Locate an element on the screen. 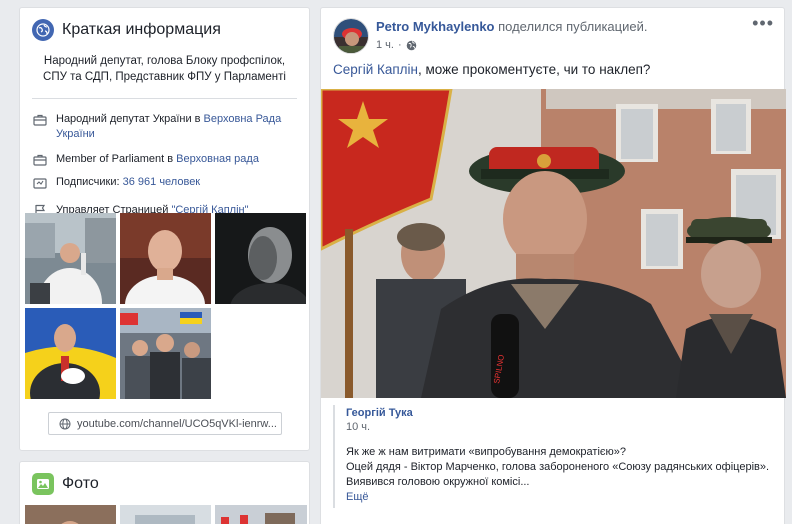 Image resolution: width=792 pixels, height=524 pixels. shared-action-text: поделился публикацией. is located at coordinates (571, 26).